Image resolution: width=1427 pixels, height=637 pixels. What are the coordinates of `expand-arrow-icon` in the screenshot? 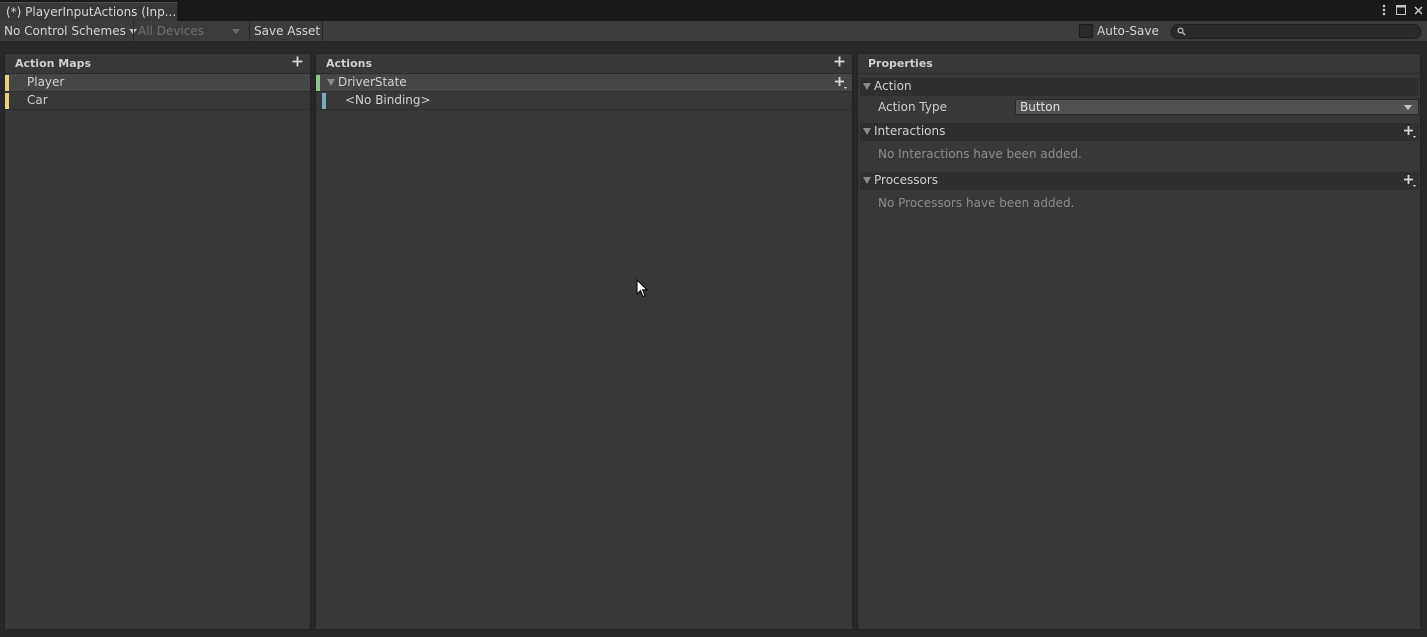 It's located at (331, 82).